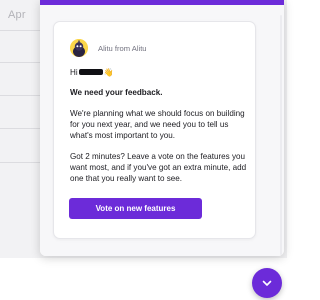 This screenshot has width=320, height=300. I want to click on sender-name: Alitu from Alitu, so click(122, 48).